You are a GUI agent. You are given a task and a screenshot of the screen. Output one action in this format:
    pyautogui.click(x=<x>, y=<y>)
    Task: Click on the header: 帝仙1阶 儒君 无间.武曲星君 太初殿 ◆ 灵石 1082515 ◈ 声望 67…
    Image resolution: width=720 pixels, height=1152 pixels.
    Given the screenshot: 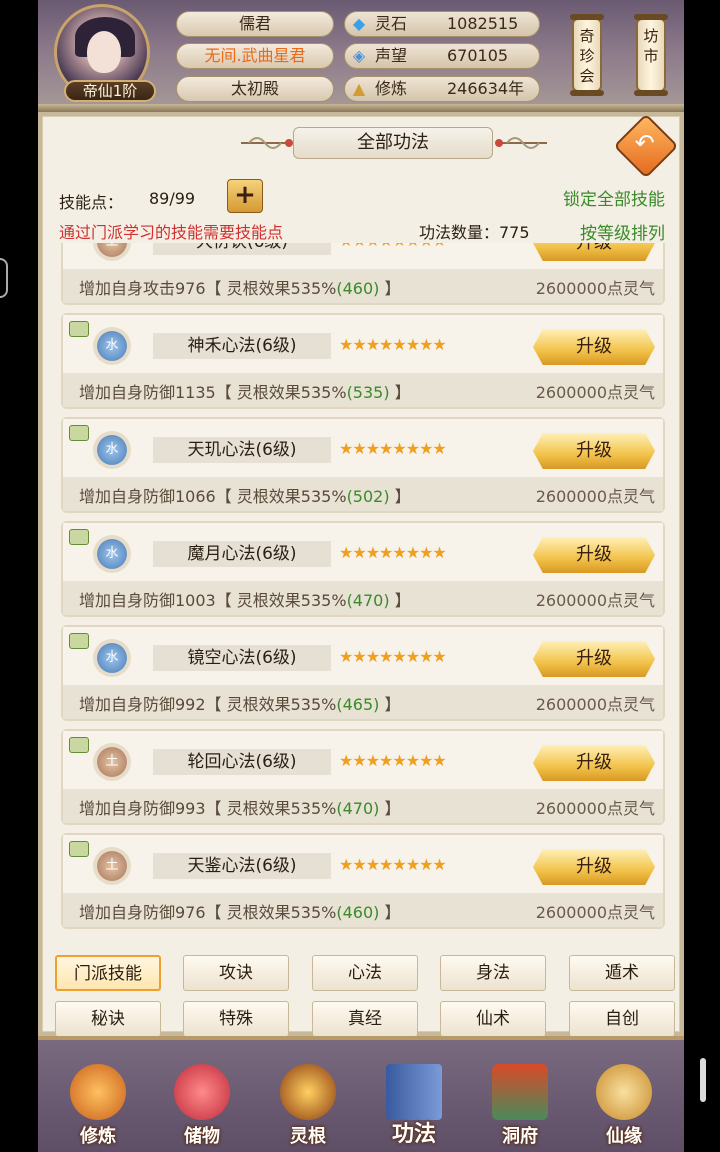 What is the action you would take?
    pyautogui.click(x=361, y=56)
    